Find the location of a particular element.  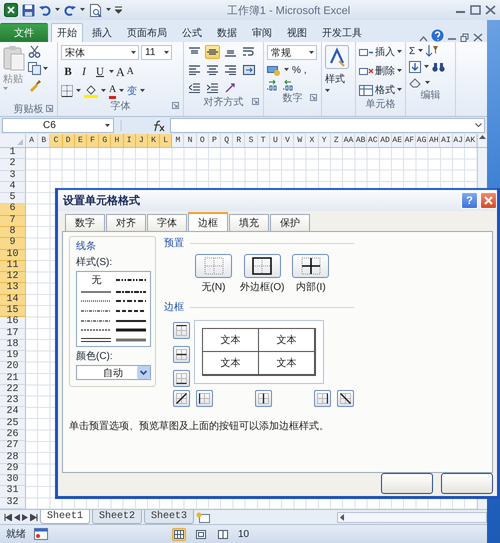

print-preview-icon is located at coordinates (95, 10).